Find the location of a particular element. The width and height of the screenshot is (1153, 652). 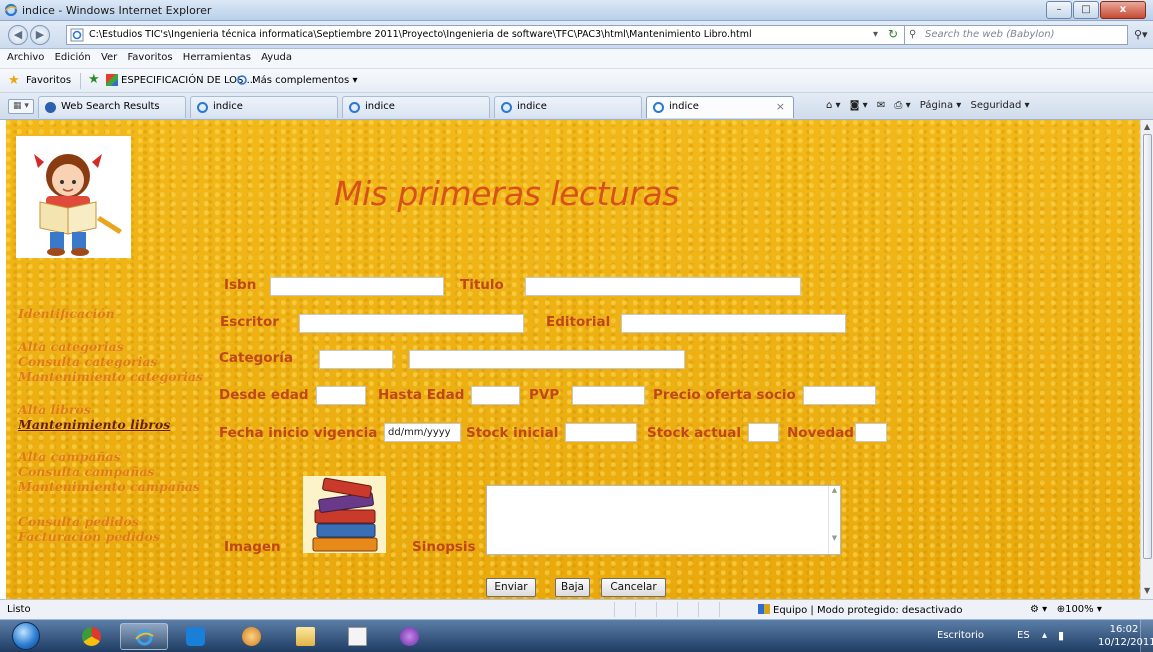

taskbar-app-blue is located at coordinates (196, 636).